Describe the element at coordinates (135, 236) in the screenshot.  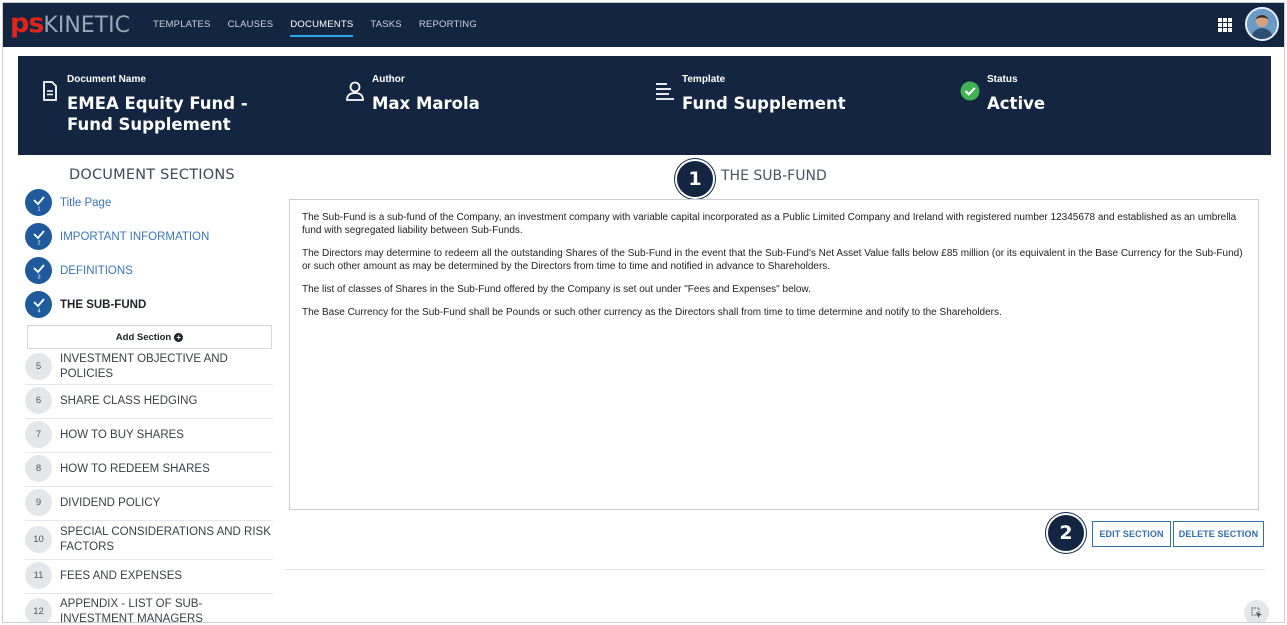
I see `section-label: IMPORTANT INFORMATION` at that location.